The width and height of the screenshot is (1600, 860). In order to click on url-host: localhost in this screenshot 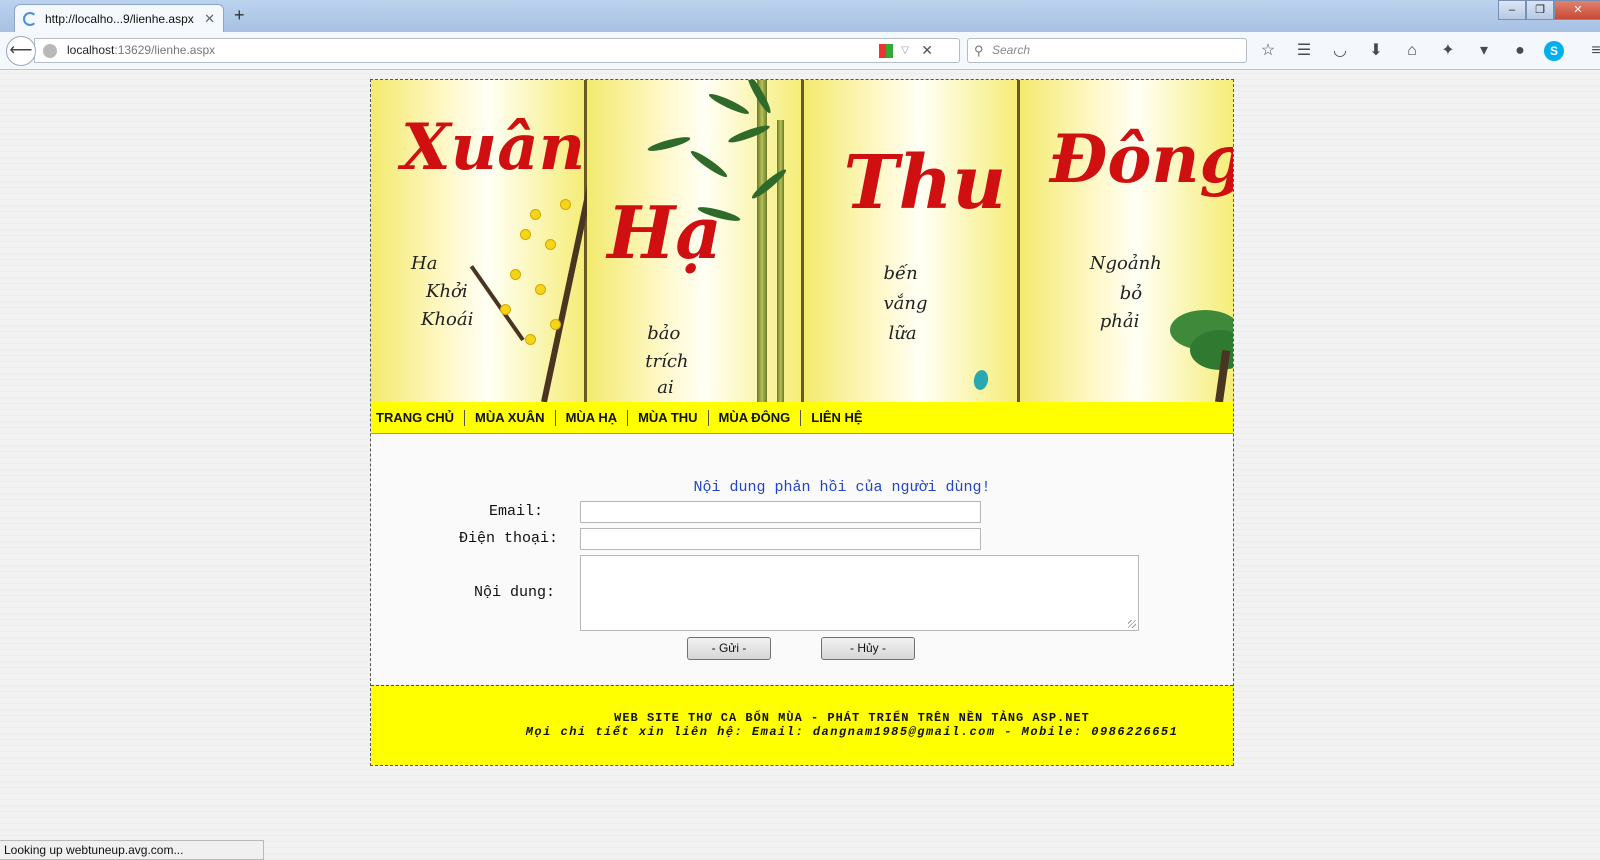, I will do `click(91, 50)`.